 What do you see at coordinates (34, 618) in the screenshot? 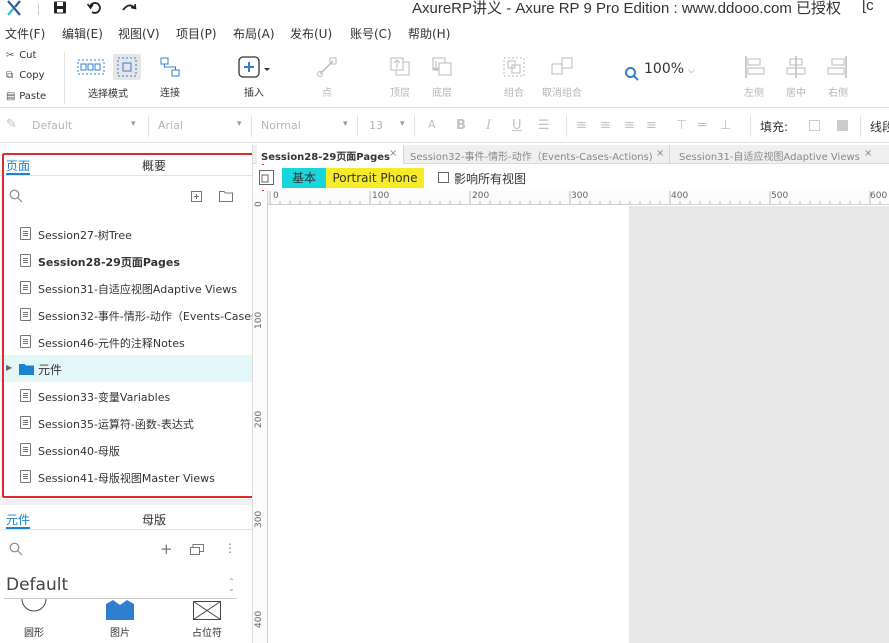
I see `widget-circle: 圆形` at bounding box center [34, 618].